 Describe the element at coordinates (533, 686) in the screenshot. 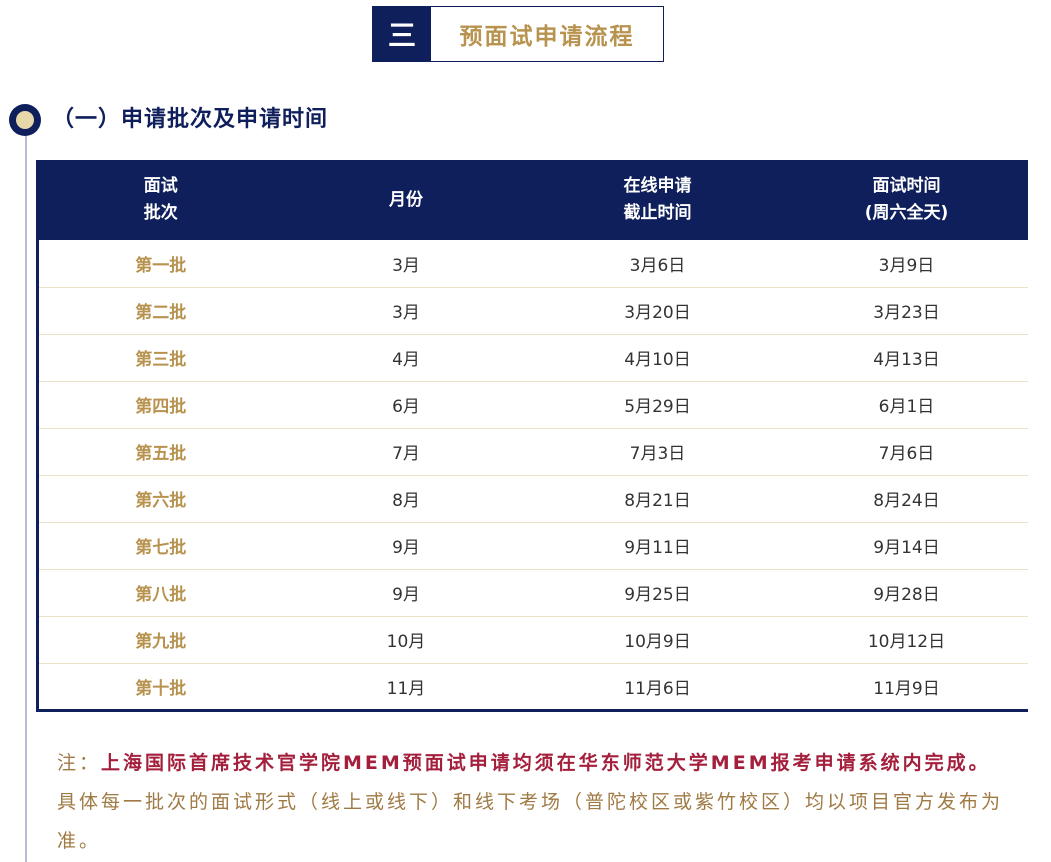

I see `table-row: 第十批 11月 11月6日 11月9日` at that location.